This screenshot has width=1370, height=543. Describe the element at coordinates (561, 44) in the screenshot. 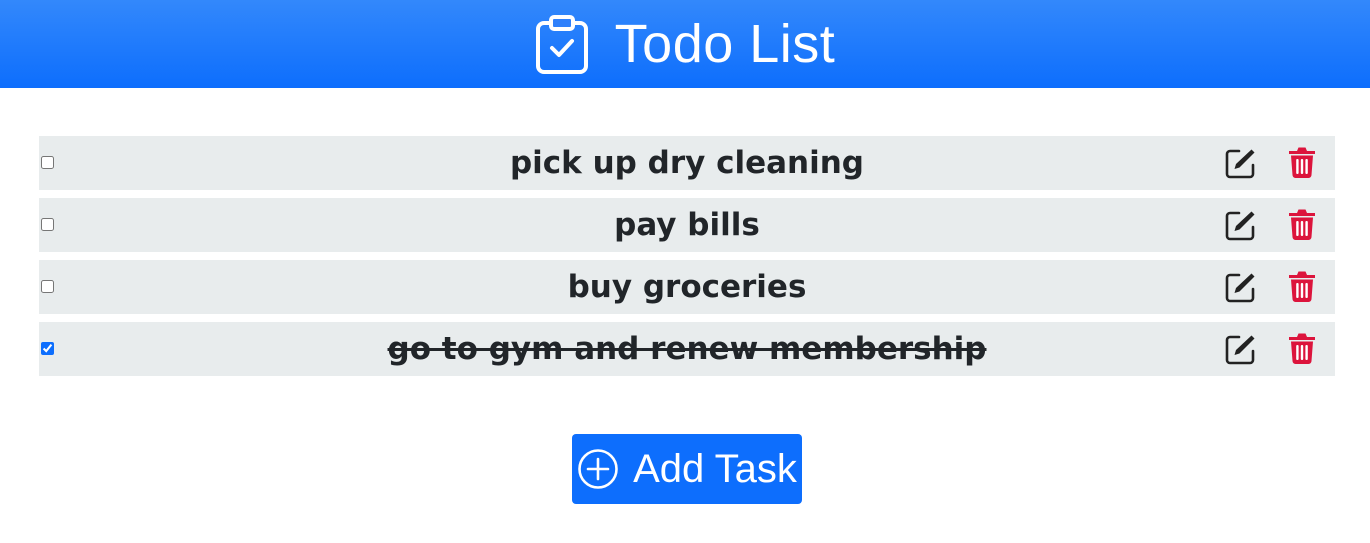

I see `clipboard-check-icon` at that location.